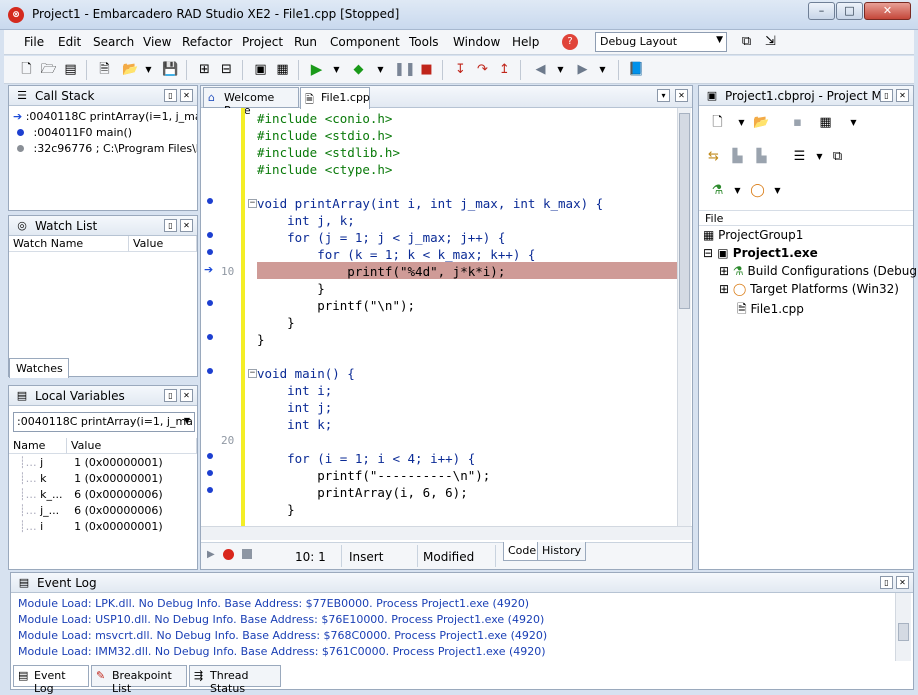  I want to click on new-items-icon: 🗋, so click(26, 69).